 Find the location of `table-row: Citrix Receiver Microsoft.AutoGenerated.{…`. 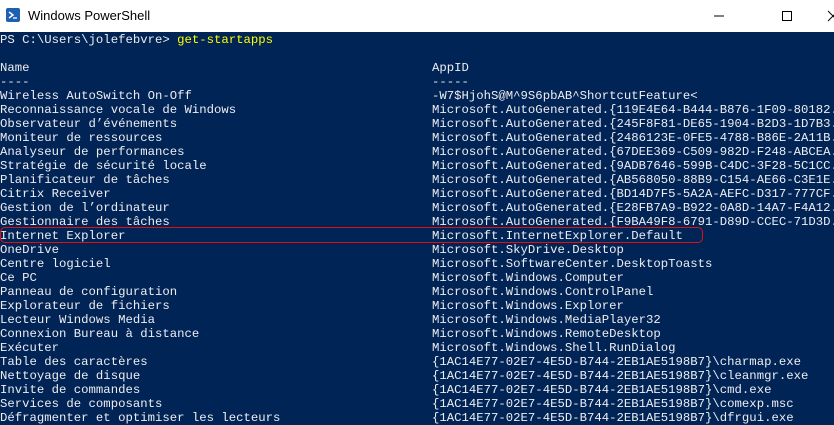

table-row: Citrix Receiver Microsoft.AutoGenerated.{… is located at coordinates (417, 194).